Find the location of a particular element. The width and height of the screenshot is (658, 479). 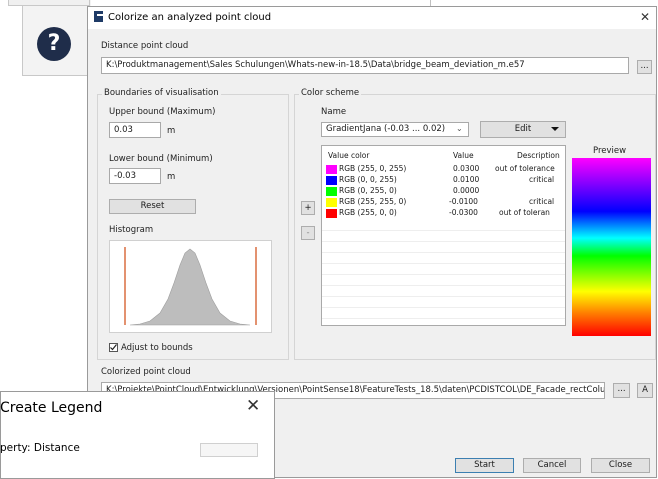

histogram-panel is located at coordinates (190, 286).